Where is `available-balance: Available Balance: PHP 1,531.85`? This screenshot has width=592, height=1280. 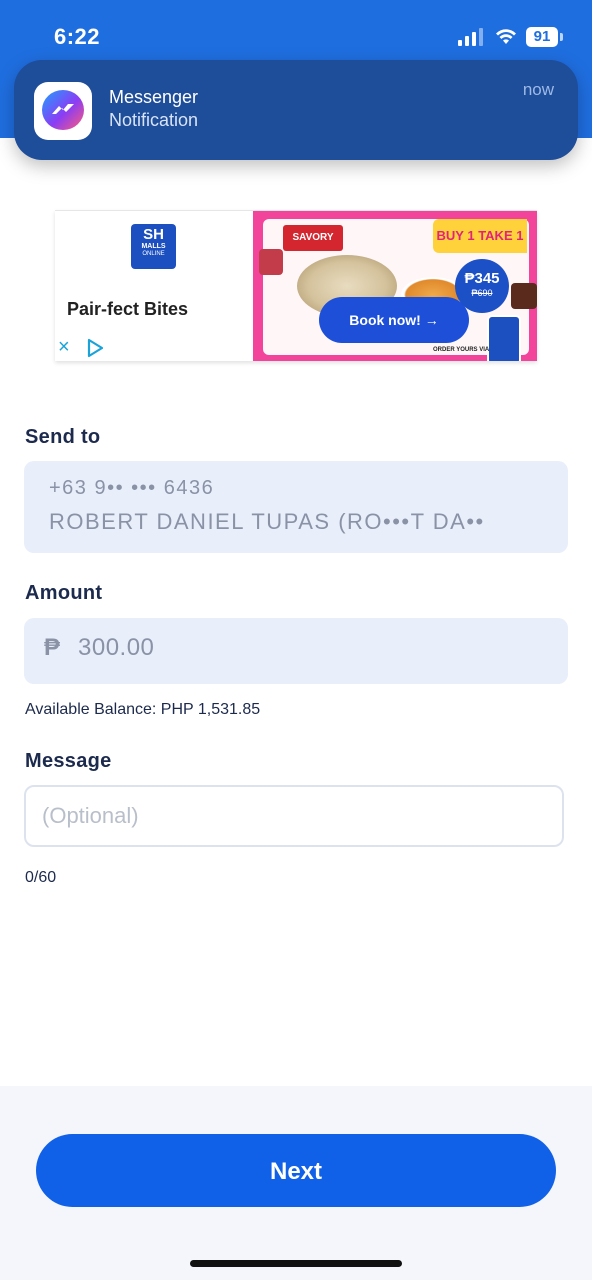
available-balance: Available Balance: PHP 1,531.85 is located at coordinates (143, 709).